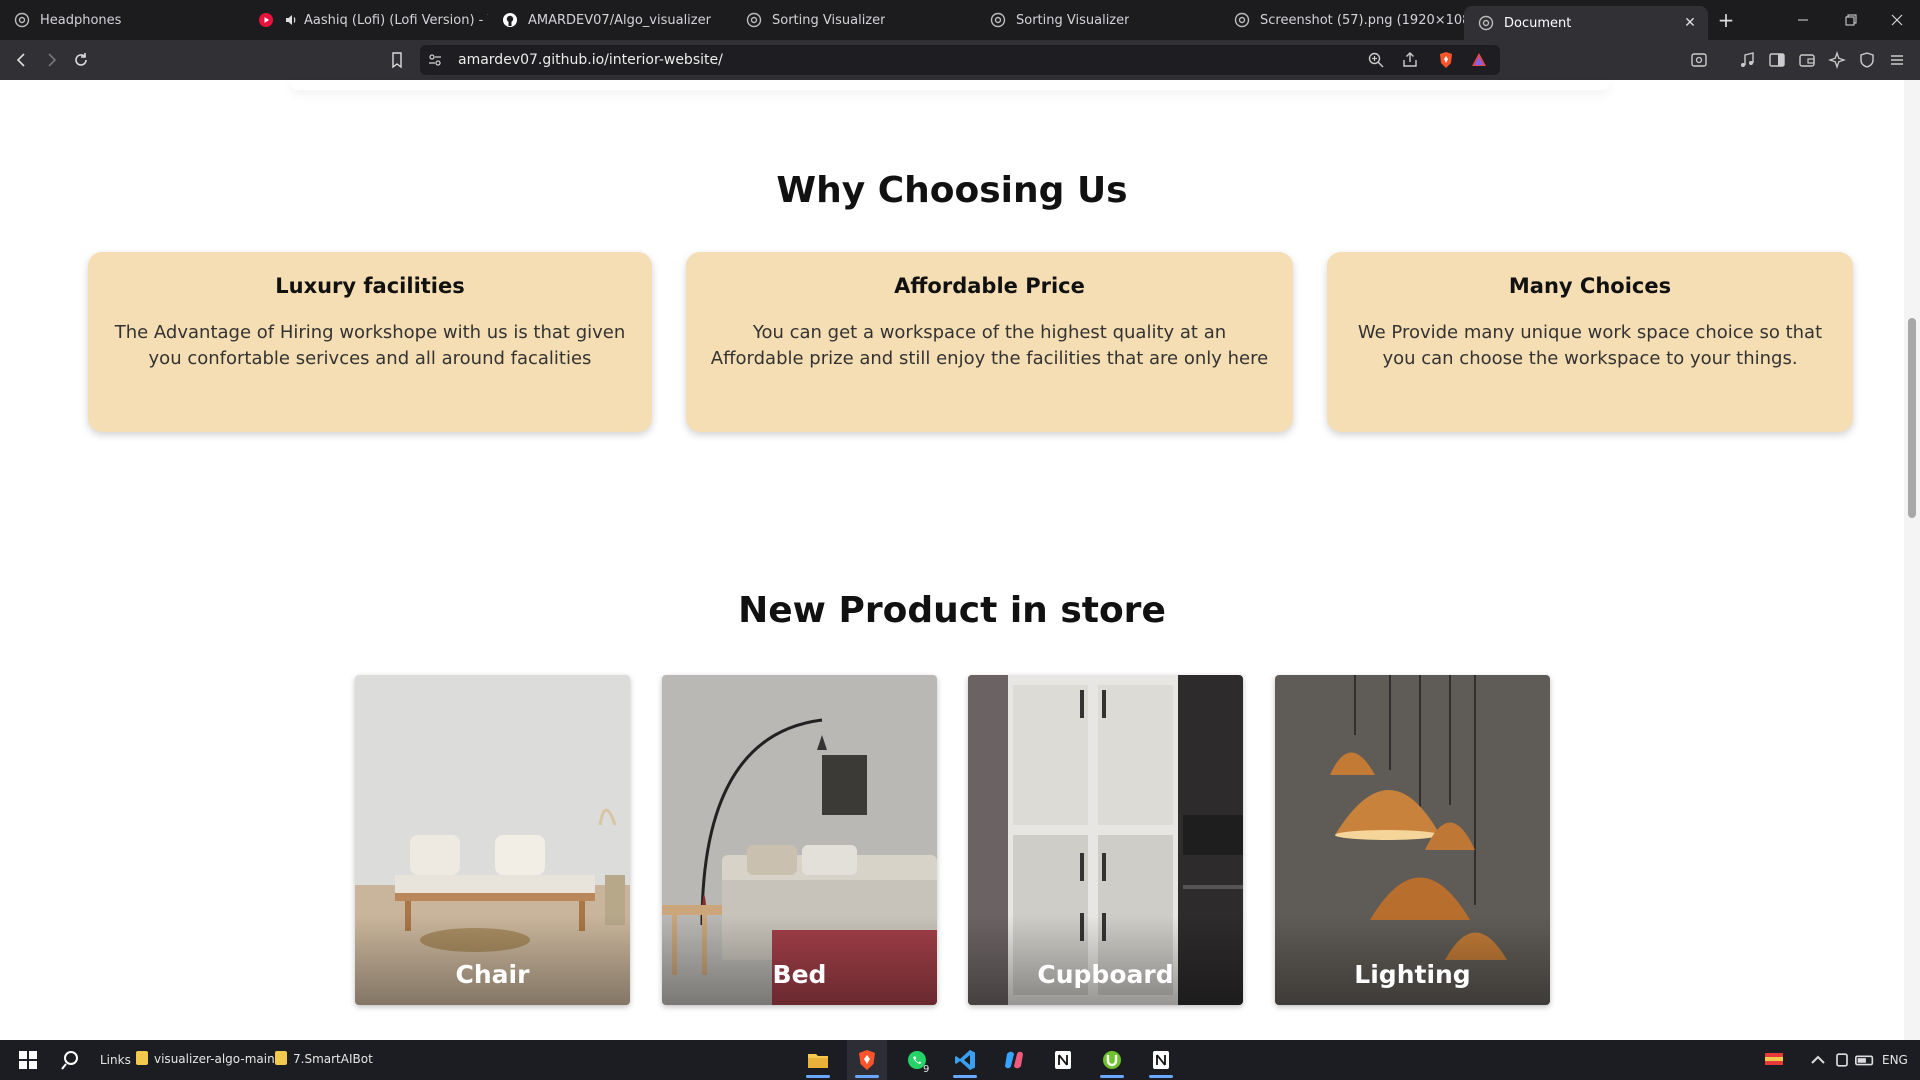  I want to click on github-icon, so click(510, 20).